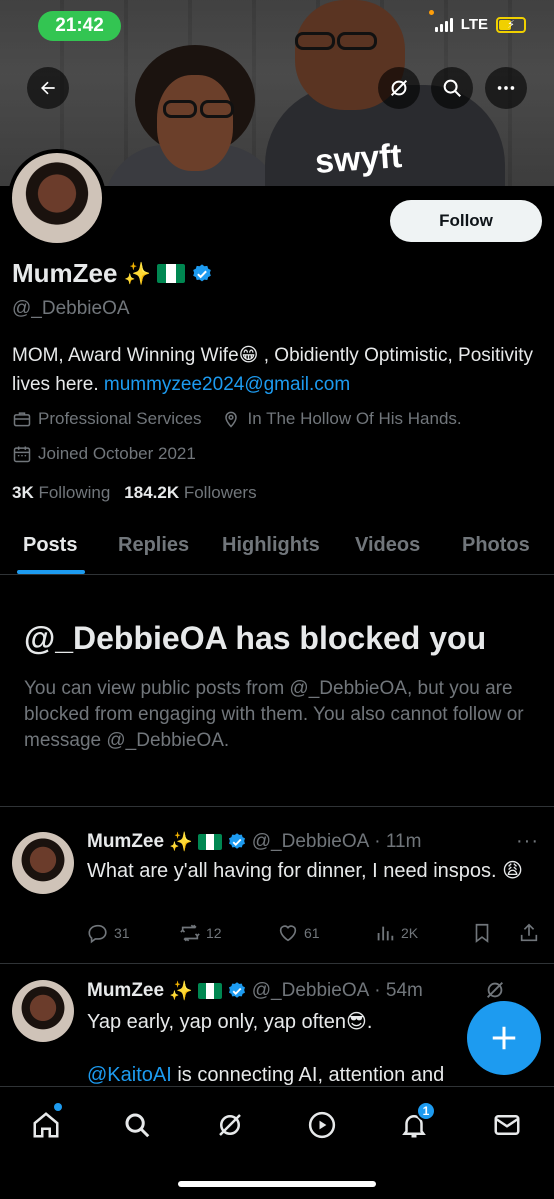  Describe the element at coordinates (288, 933) in the screenshot. I see `heart-icon` at that location.